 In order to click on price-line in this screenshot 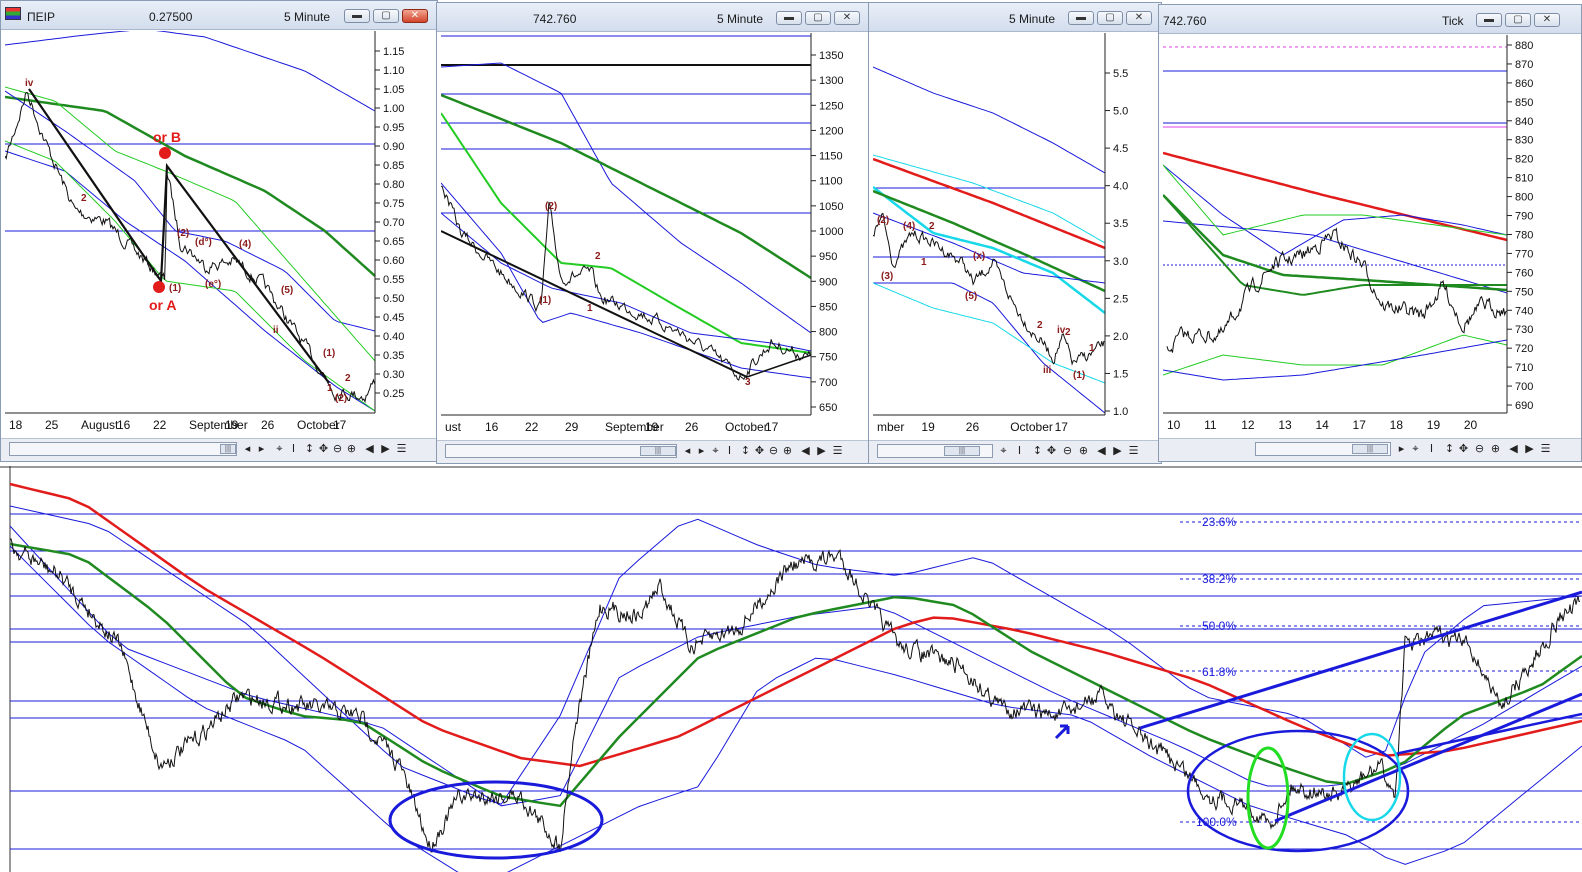, I will do `click(1337, 290)`.